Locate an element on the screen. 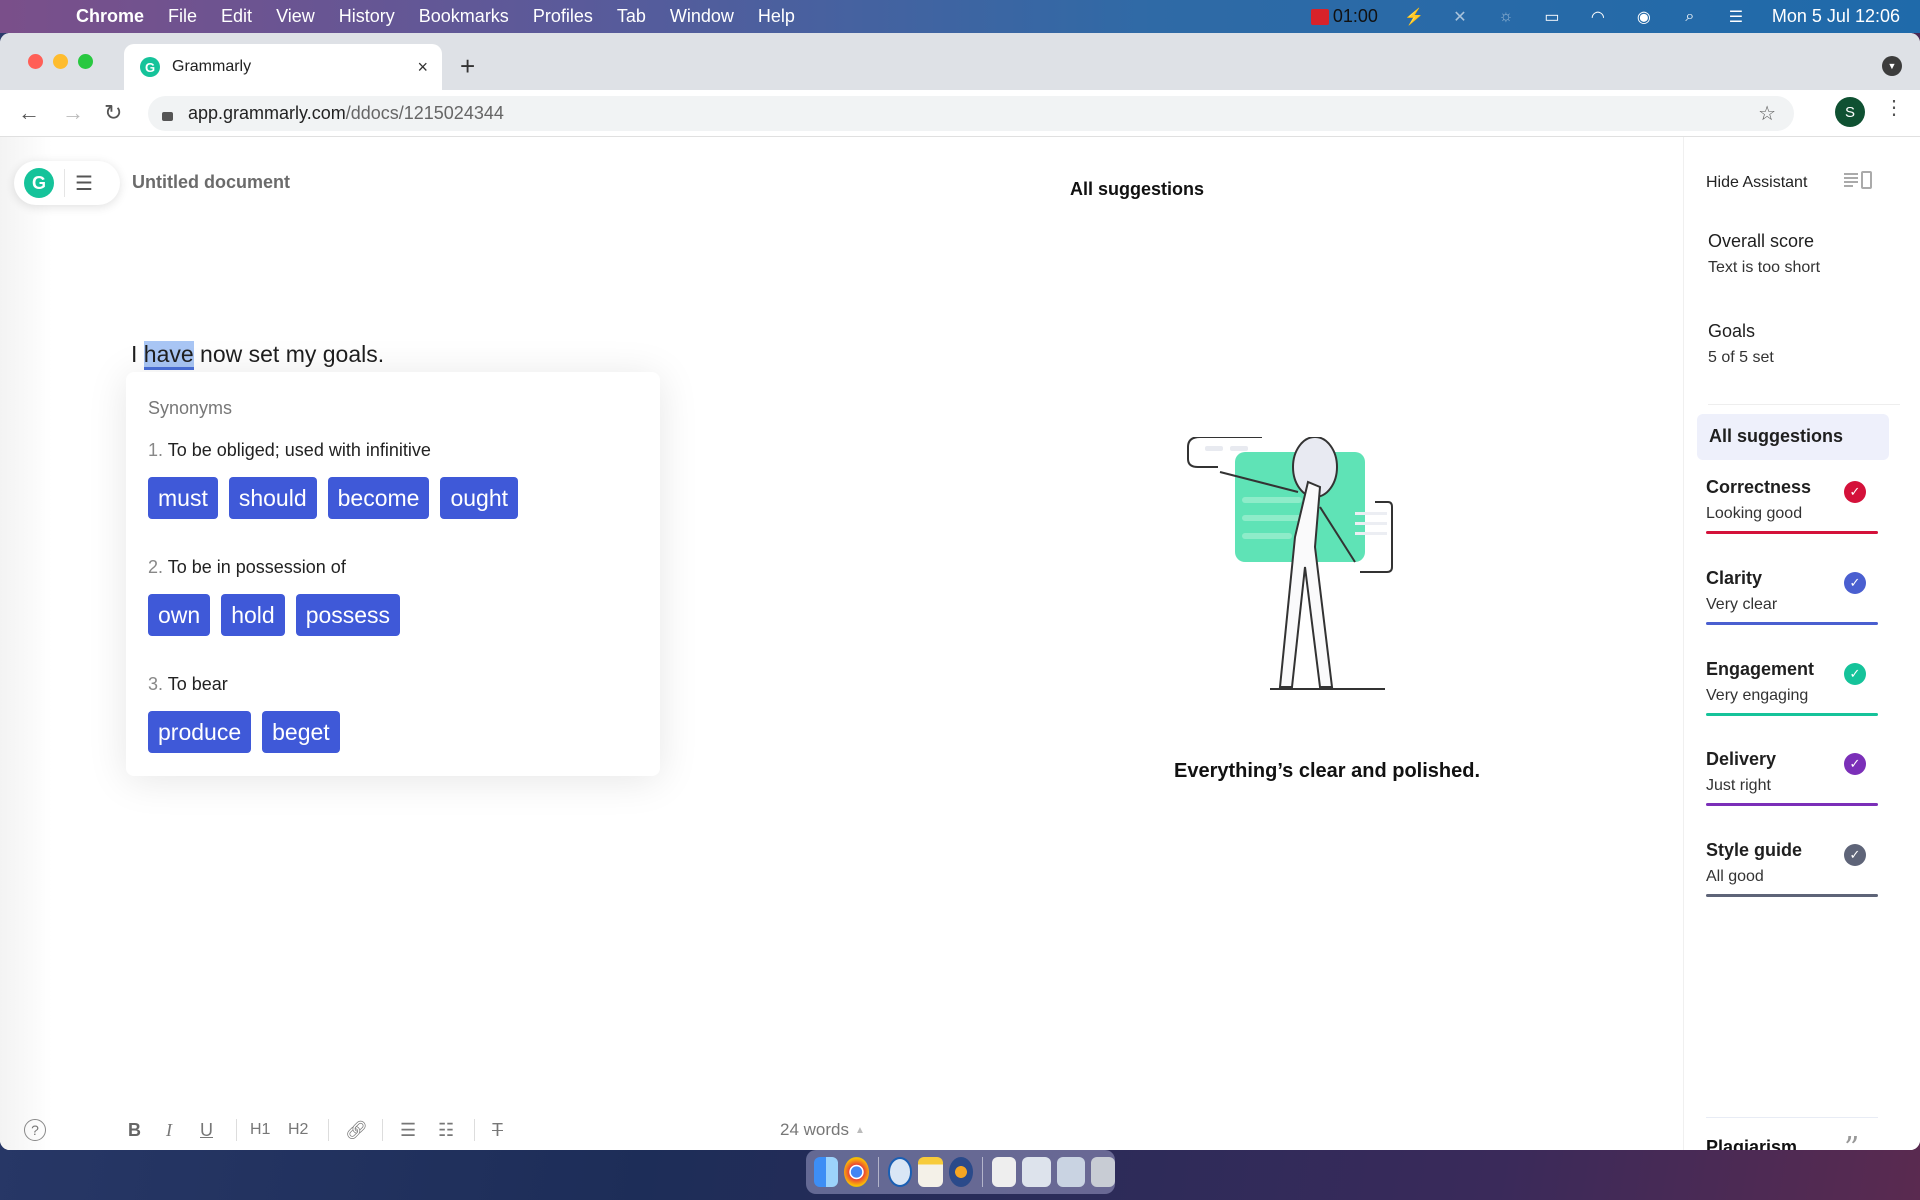 The width and height of the screenshot is (1920, 1200). category-correctness: Correctness Looking good ✓ is located at coordinates (1792, 517).